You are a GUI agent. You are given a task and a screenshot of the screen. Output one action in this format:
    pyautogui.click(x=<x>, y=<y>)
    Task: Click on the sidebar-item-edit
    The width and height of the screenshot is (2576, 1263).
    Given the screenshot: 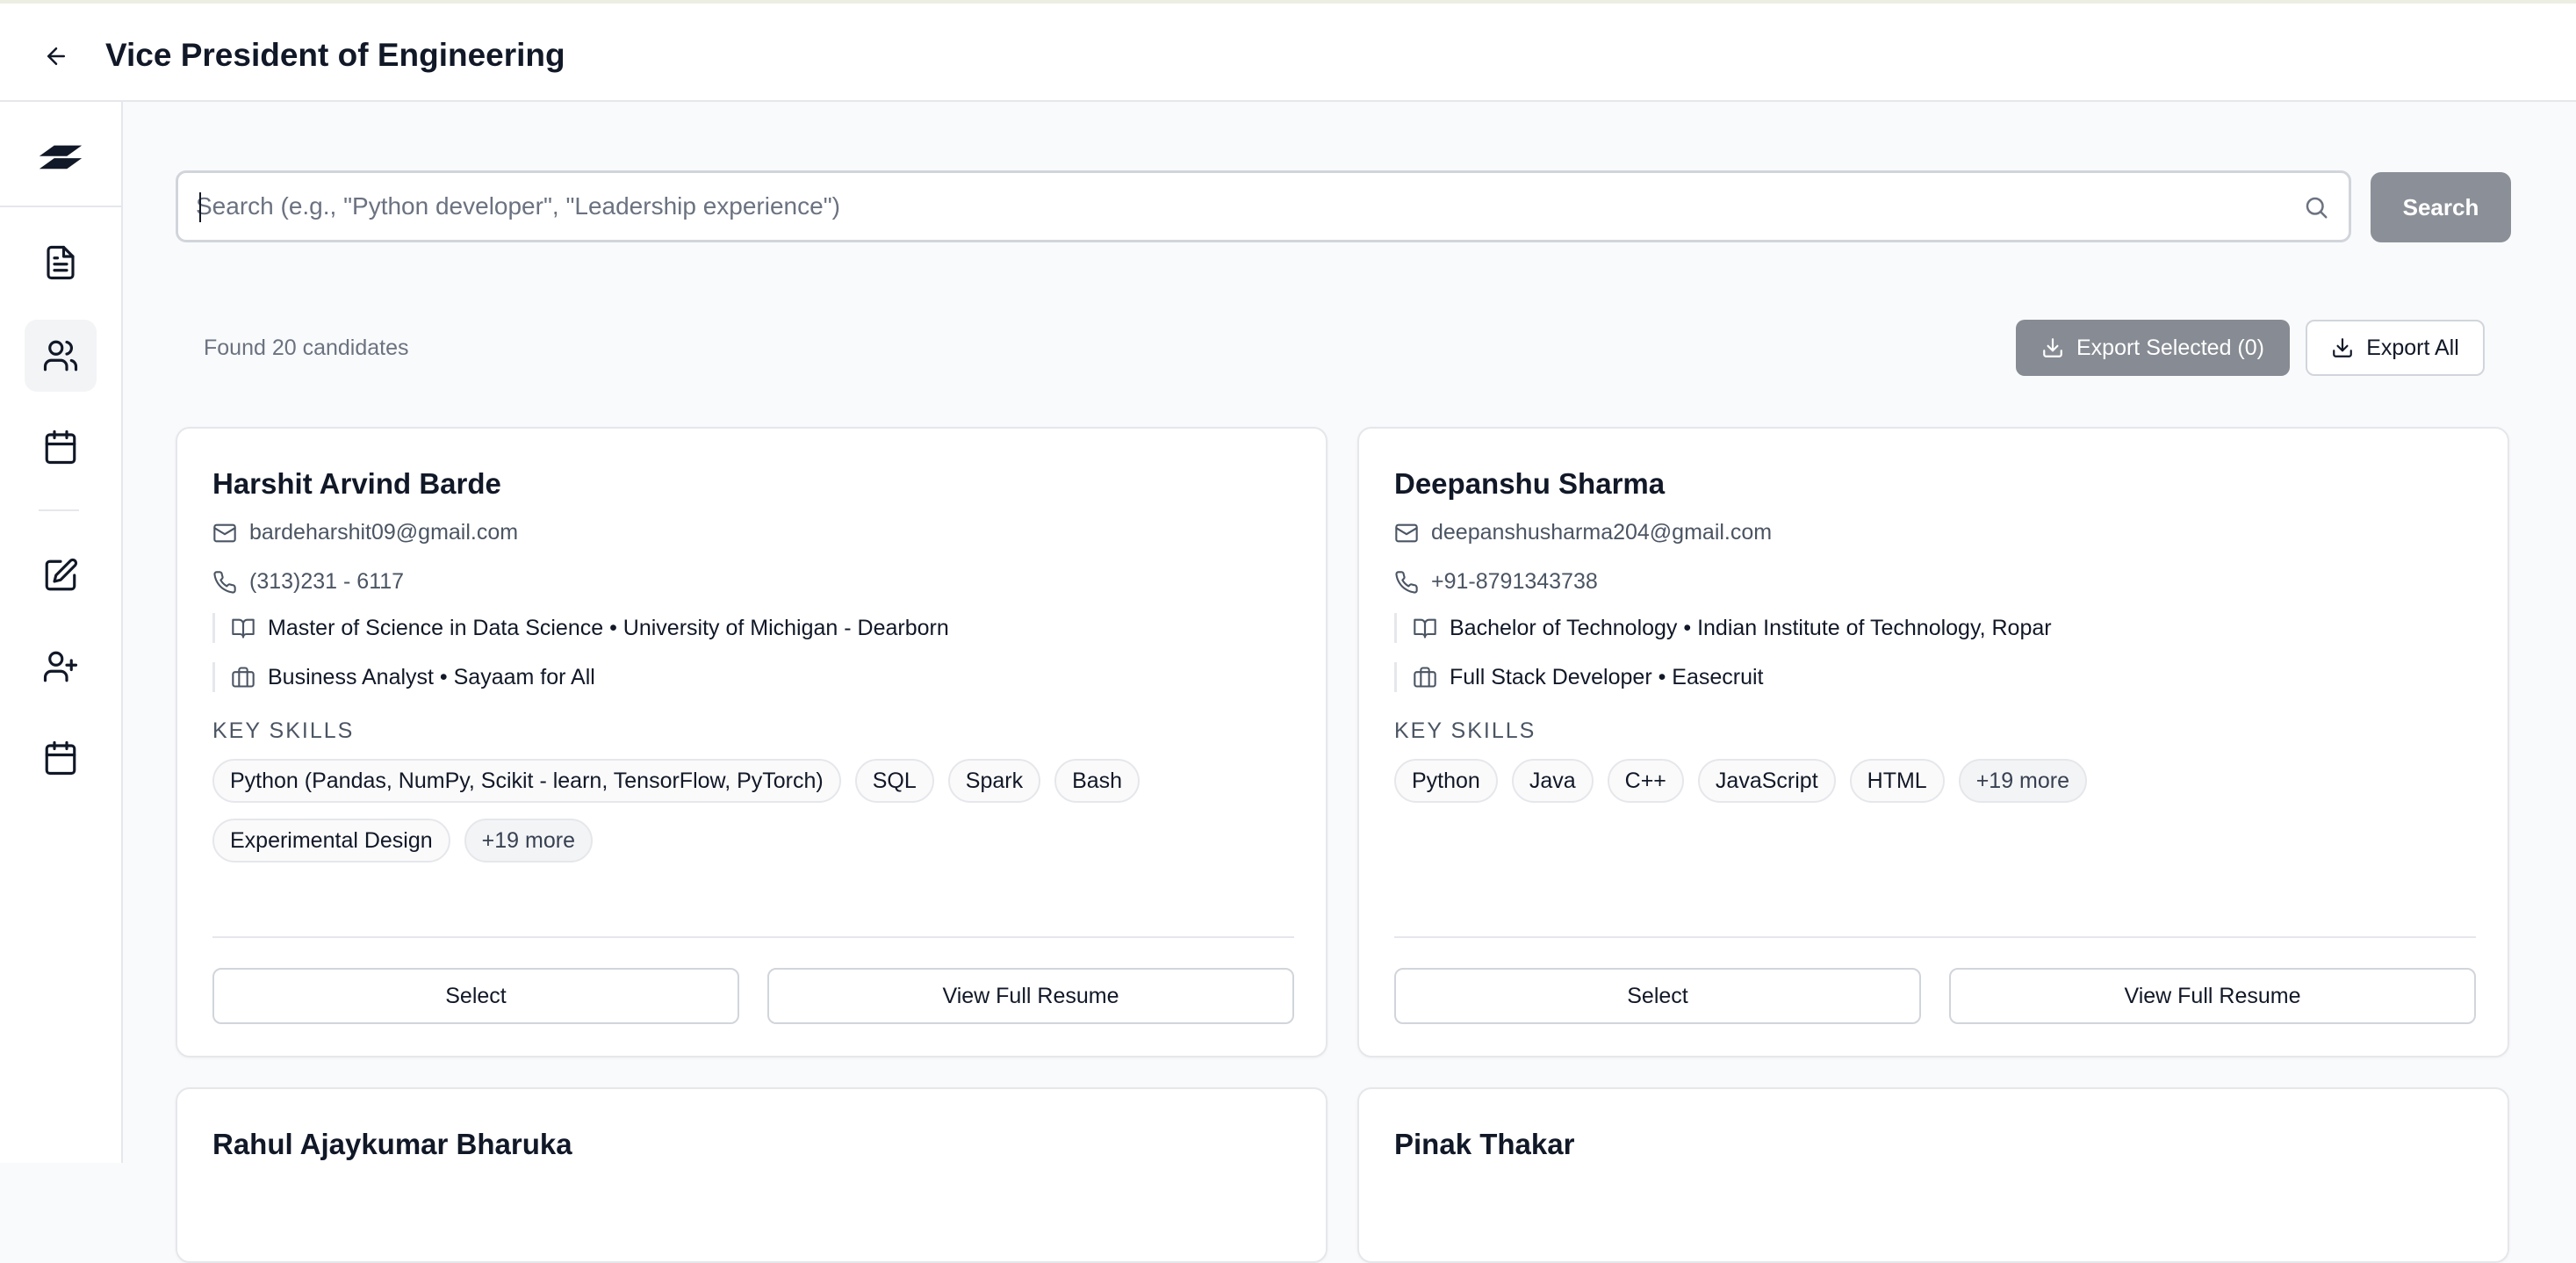 What is the action you would take?
    pyautogui.click(x=61, y=575)
    